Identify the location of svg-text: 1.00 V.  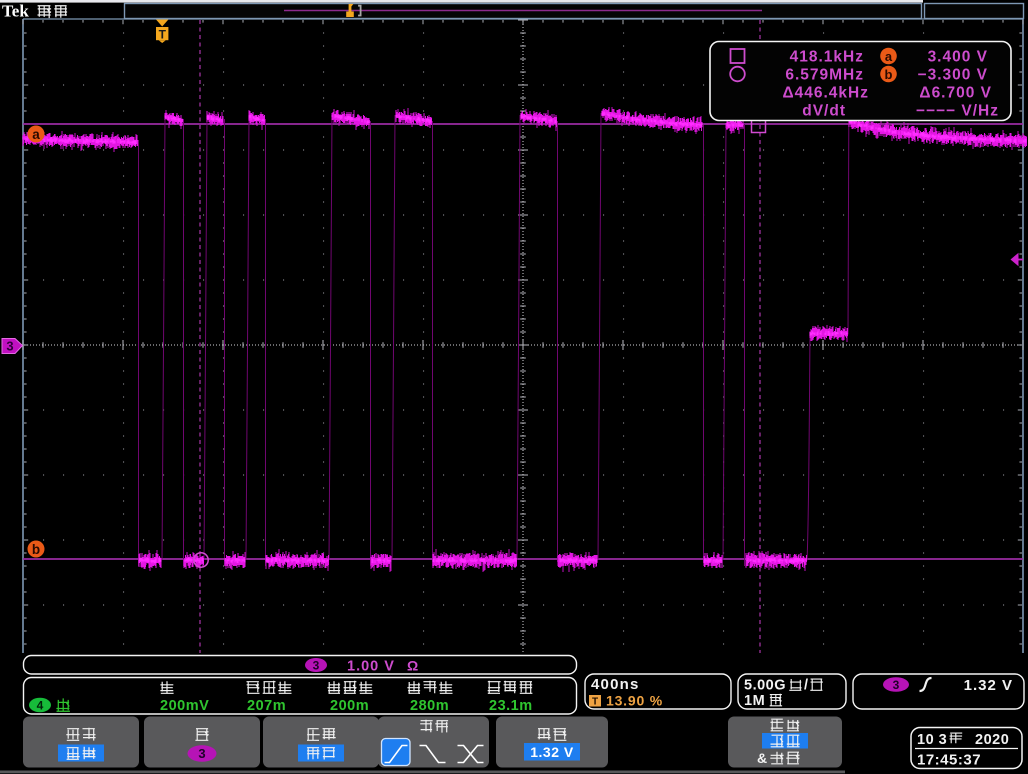
(371, 667).